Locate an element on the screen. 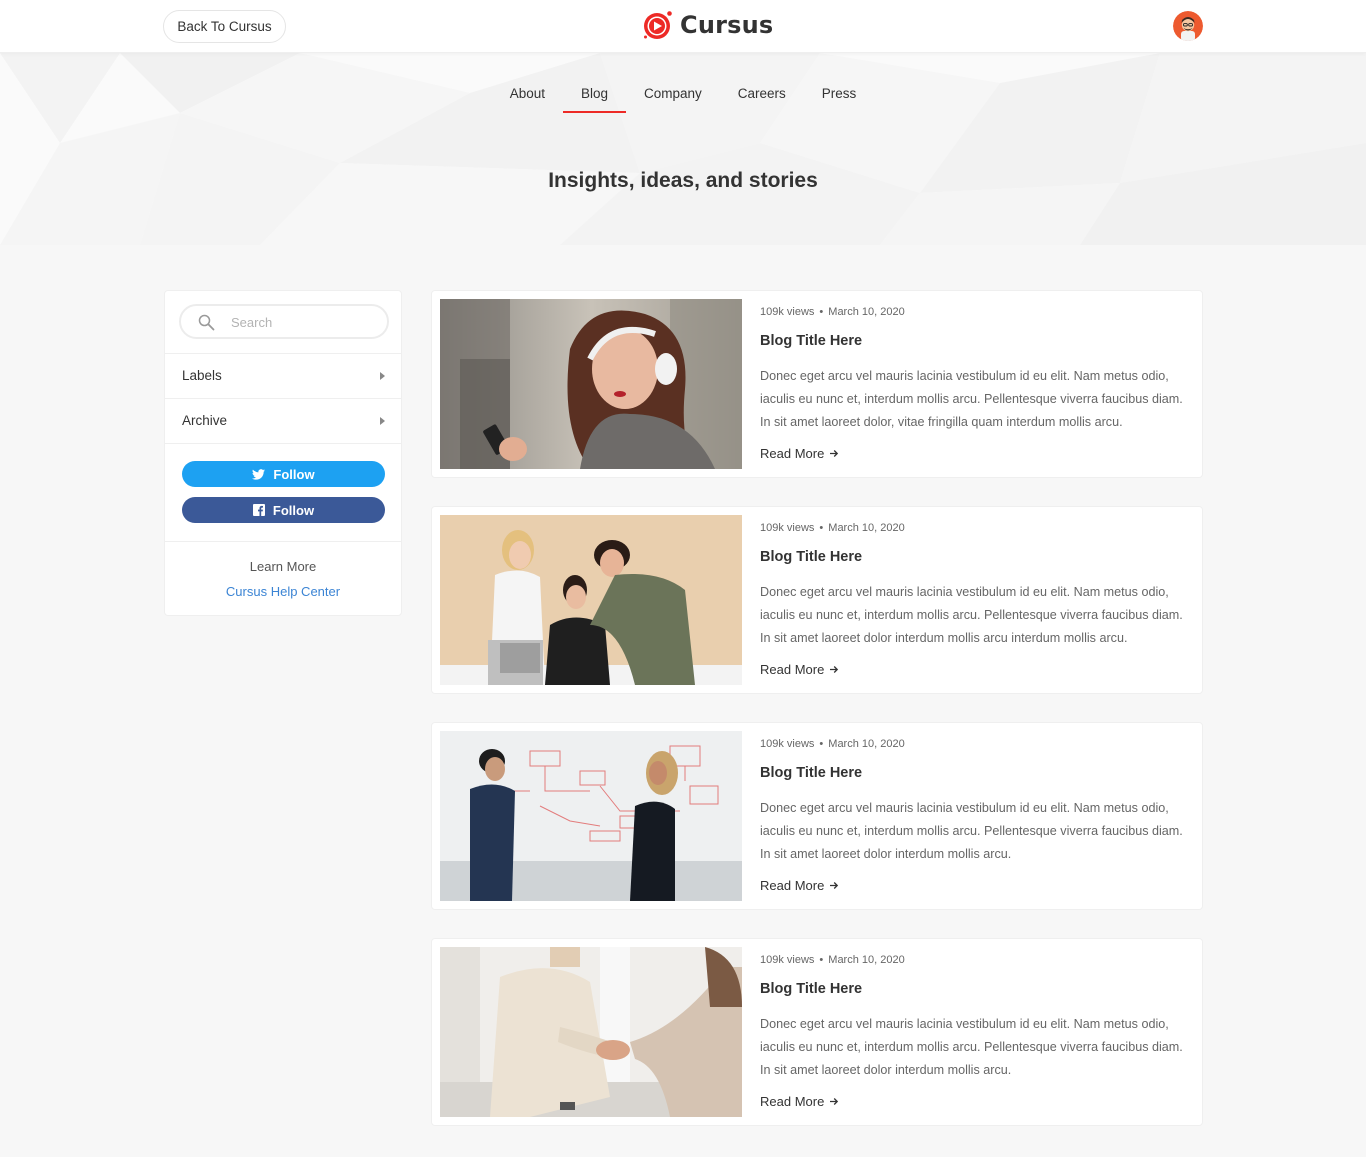 This screenshot has height=1157, width=1366. user-avatar is located at coordinates (1188, 26).